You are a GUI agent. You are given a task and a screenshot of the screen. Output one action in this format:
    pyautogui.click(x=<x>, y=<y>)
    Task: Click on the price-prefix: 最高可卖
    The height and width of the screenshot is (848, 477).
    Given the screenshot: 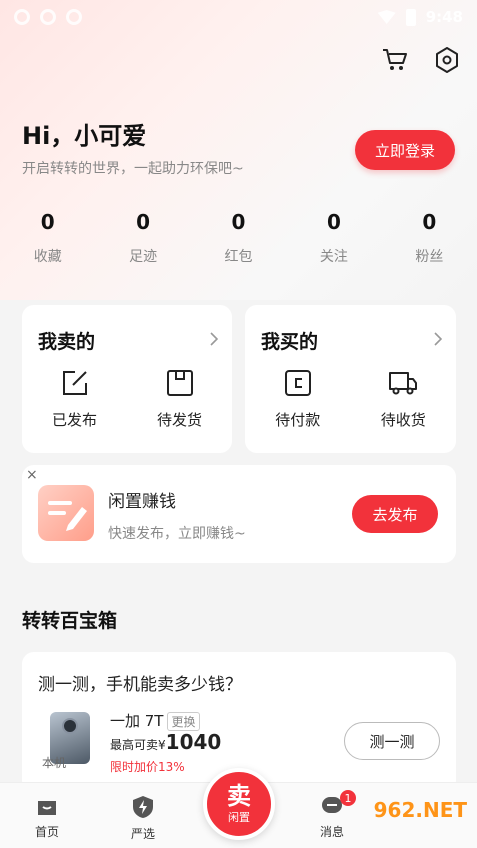 What is the action you would take?
    pyautogui.click(x=134, y=745)
    